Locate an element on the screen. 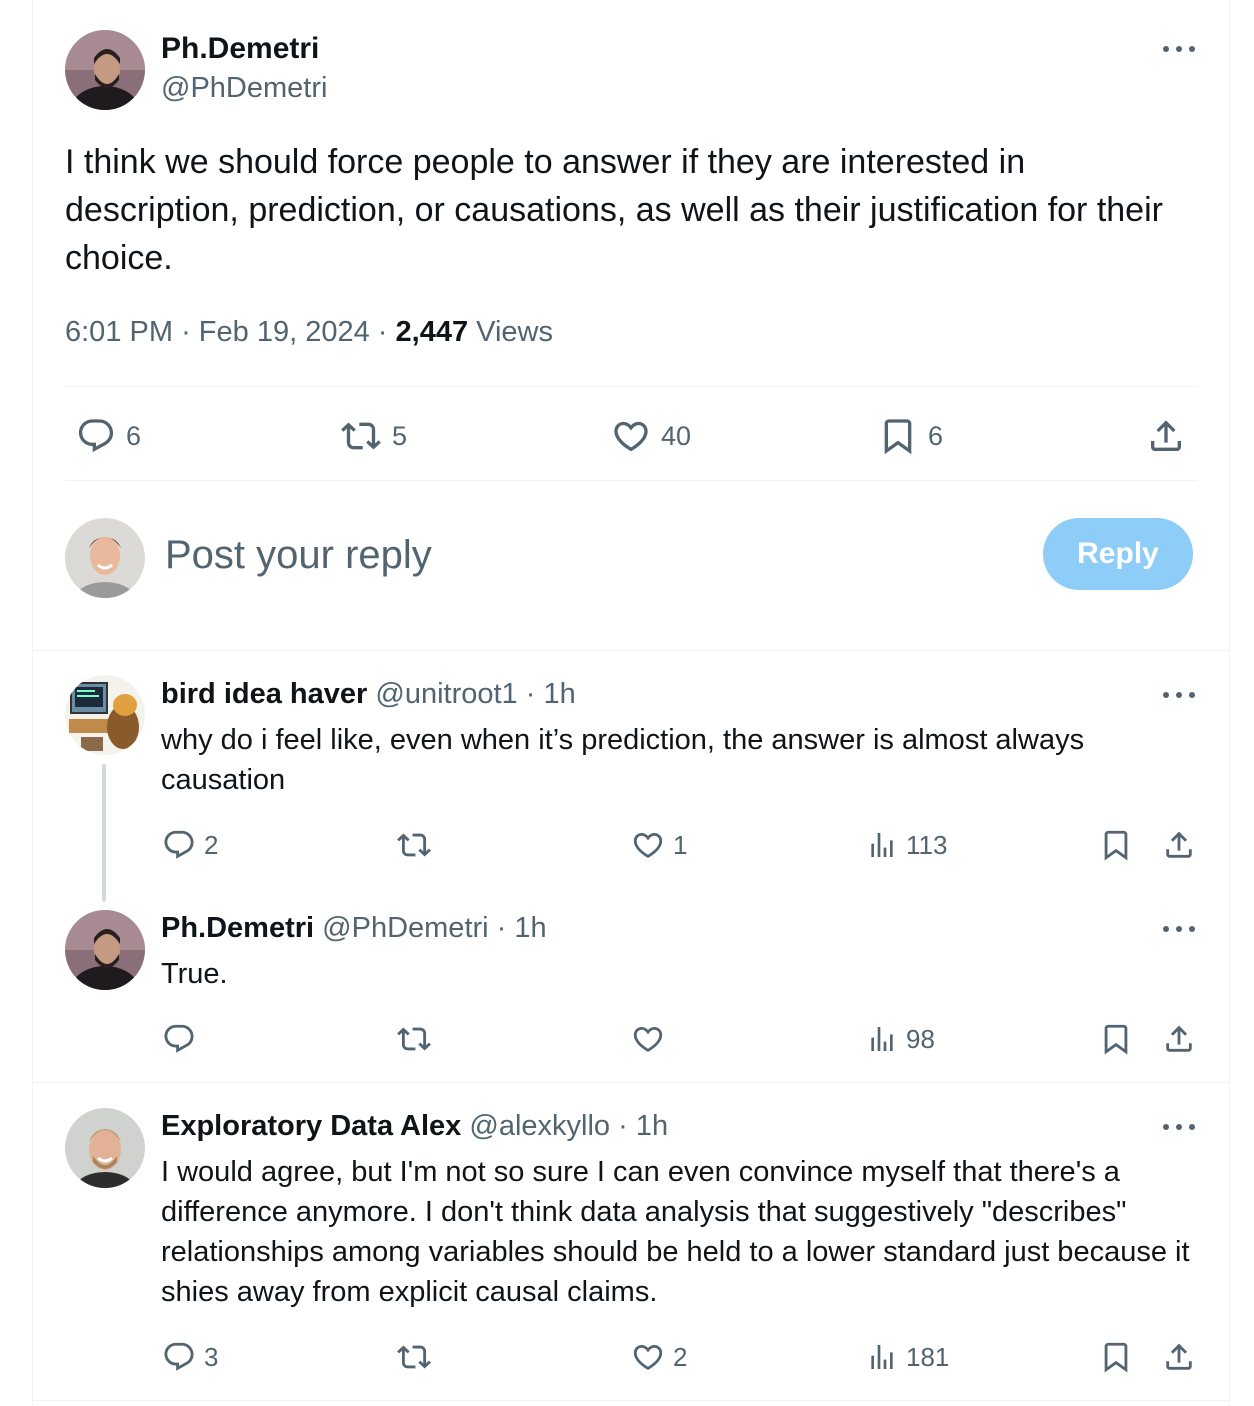 This screenshot has height=1406, width=1254. like-action: 1 is located at coordinates (659, 845).